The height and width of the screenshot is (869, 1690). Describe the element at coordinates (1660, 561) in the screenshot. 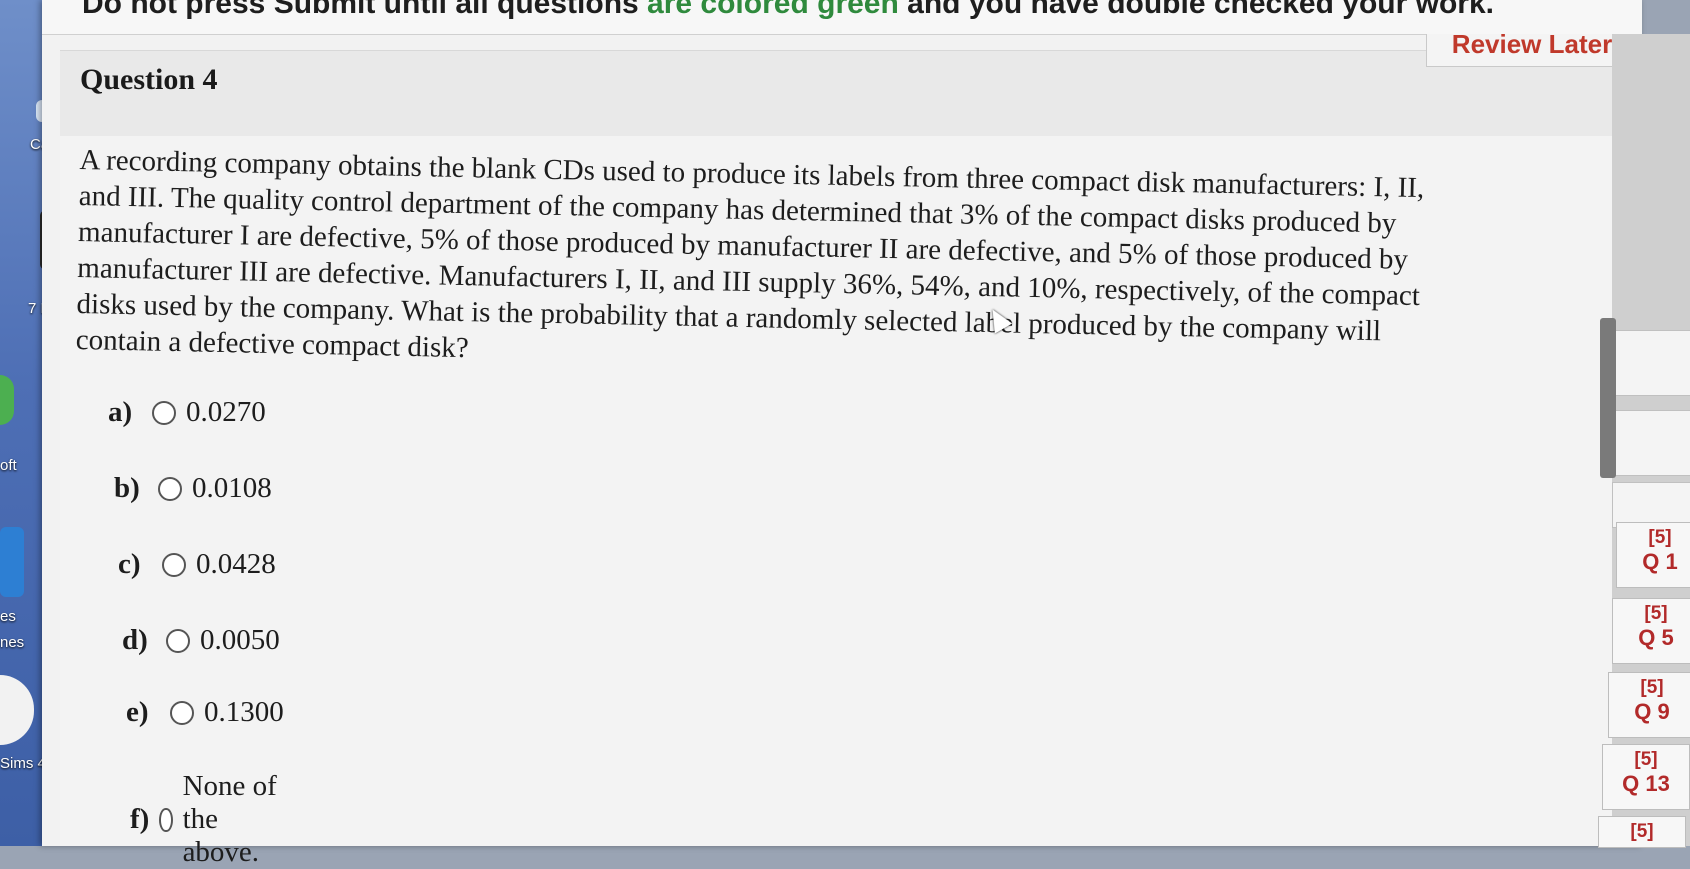

I see `nav-label: Q 1` at that location.